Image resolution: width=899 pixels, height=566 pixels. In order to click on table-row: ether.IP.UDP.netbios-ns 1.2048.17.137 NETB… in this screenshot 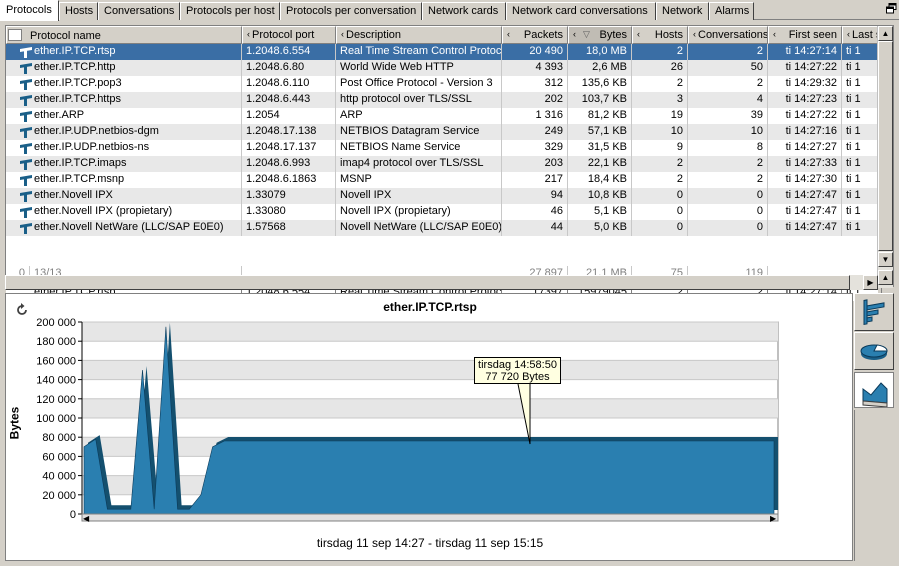, I will do `click(442, 148)`.